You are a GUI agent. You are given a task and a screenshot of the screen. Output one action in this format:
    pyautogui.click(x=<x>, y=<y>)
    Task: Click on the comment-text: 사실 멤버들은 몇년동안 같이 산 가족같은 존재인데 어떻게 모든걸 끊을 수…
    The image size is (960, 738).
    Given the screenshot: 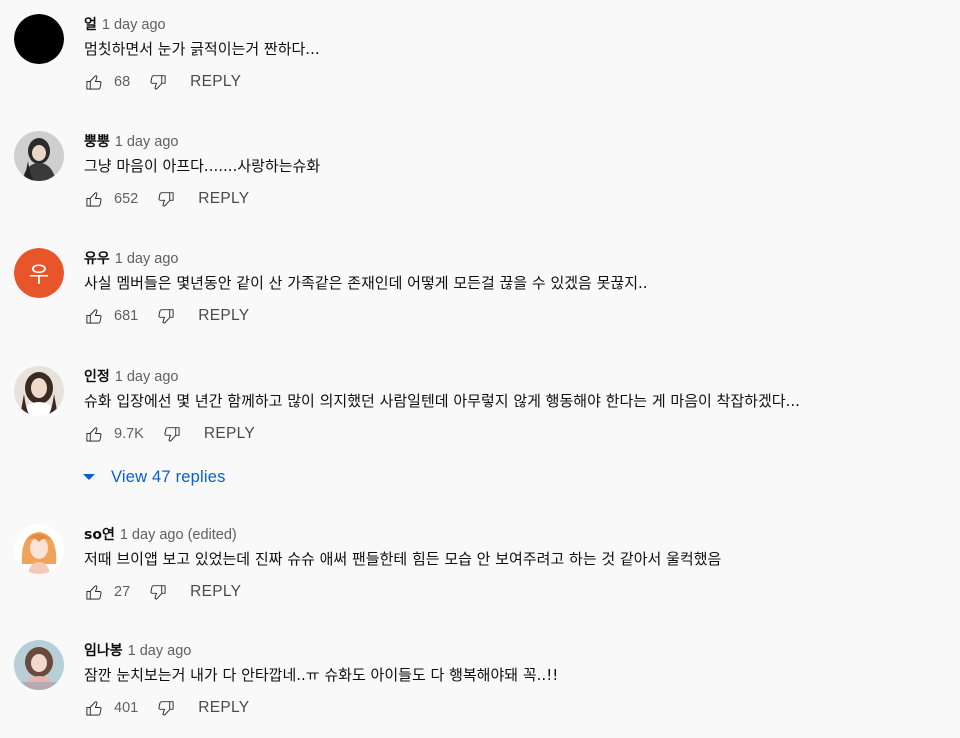 What is the action you would take?
    pyautogui.click(x=366, y=283)
    